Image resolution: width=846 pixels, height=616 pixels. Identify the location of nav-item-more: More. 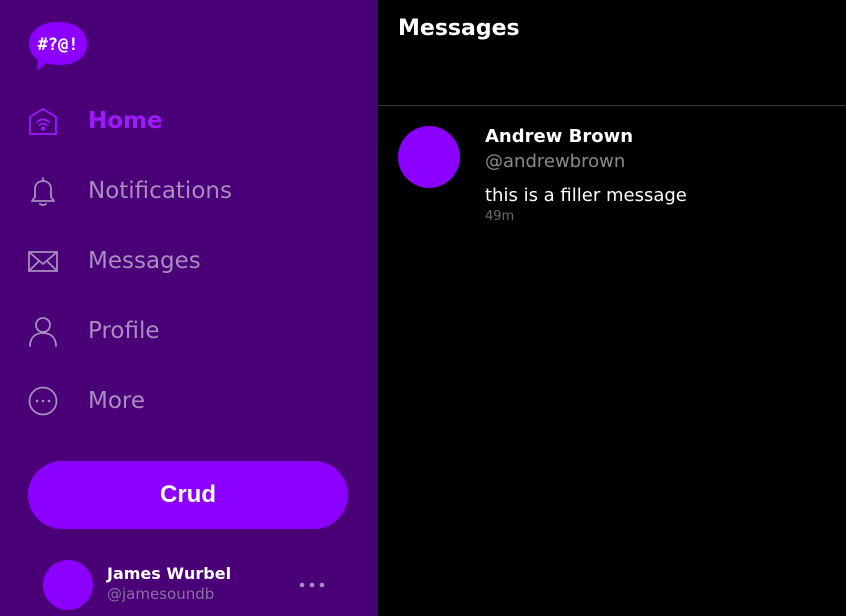
(186, 401).